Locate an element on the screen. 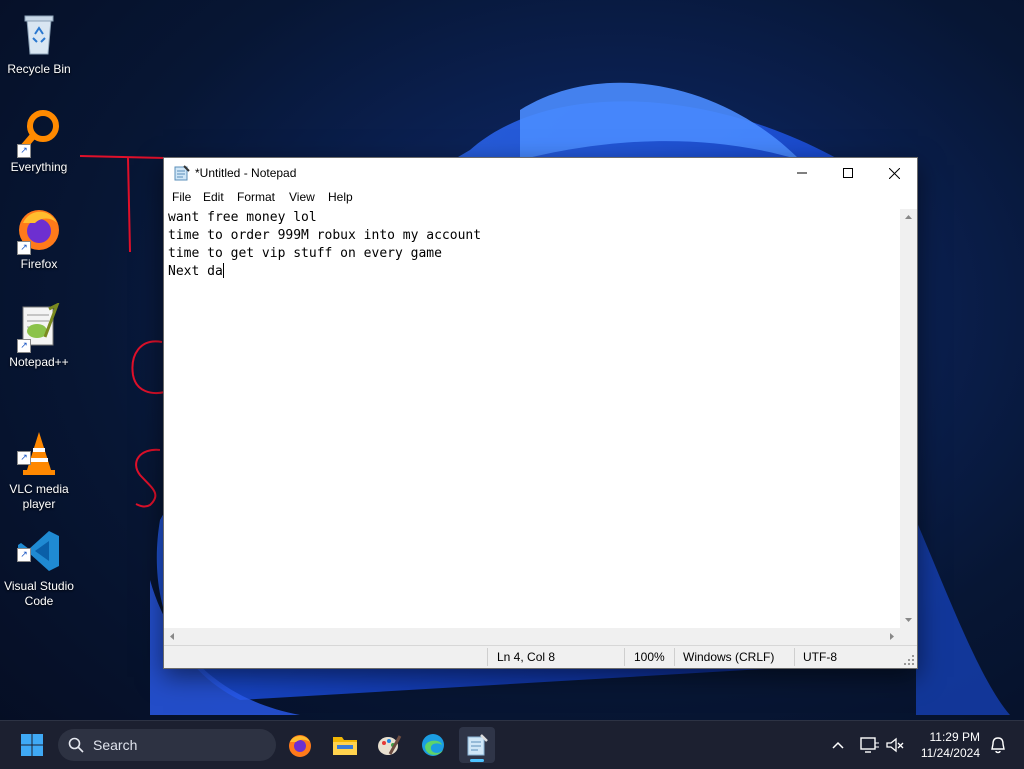 The width and height of the screenshot is (1024, 769). firefox-icon: ↗ is located at coordinates (39, 230).